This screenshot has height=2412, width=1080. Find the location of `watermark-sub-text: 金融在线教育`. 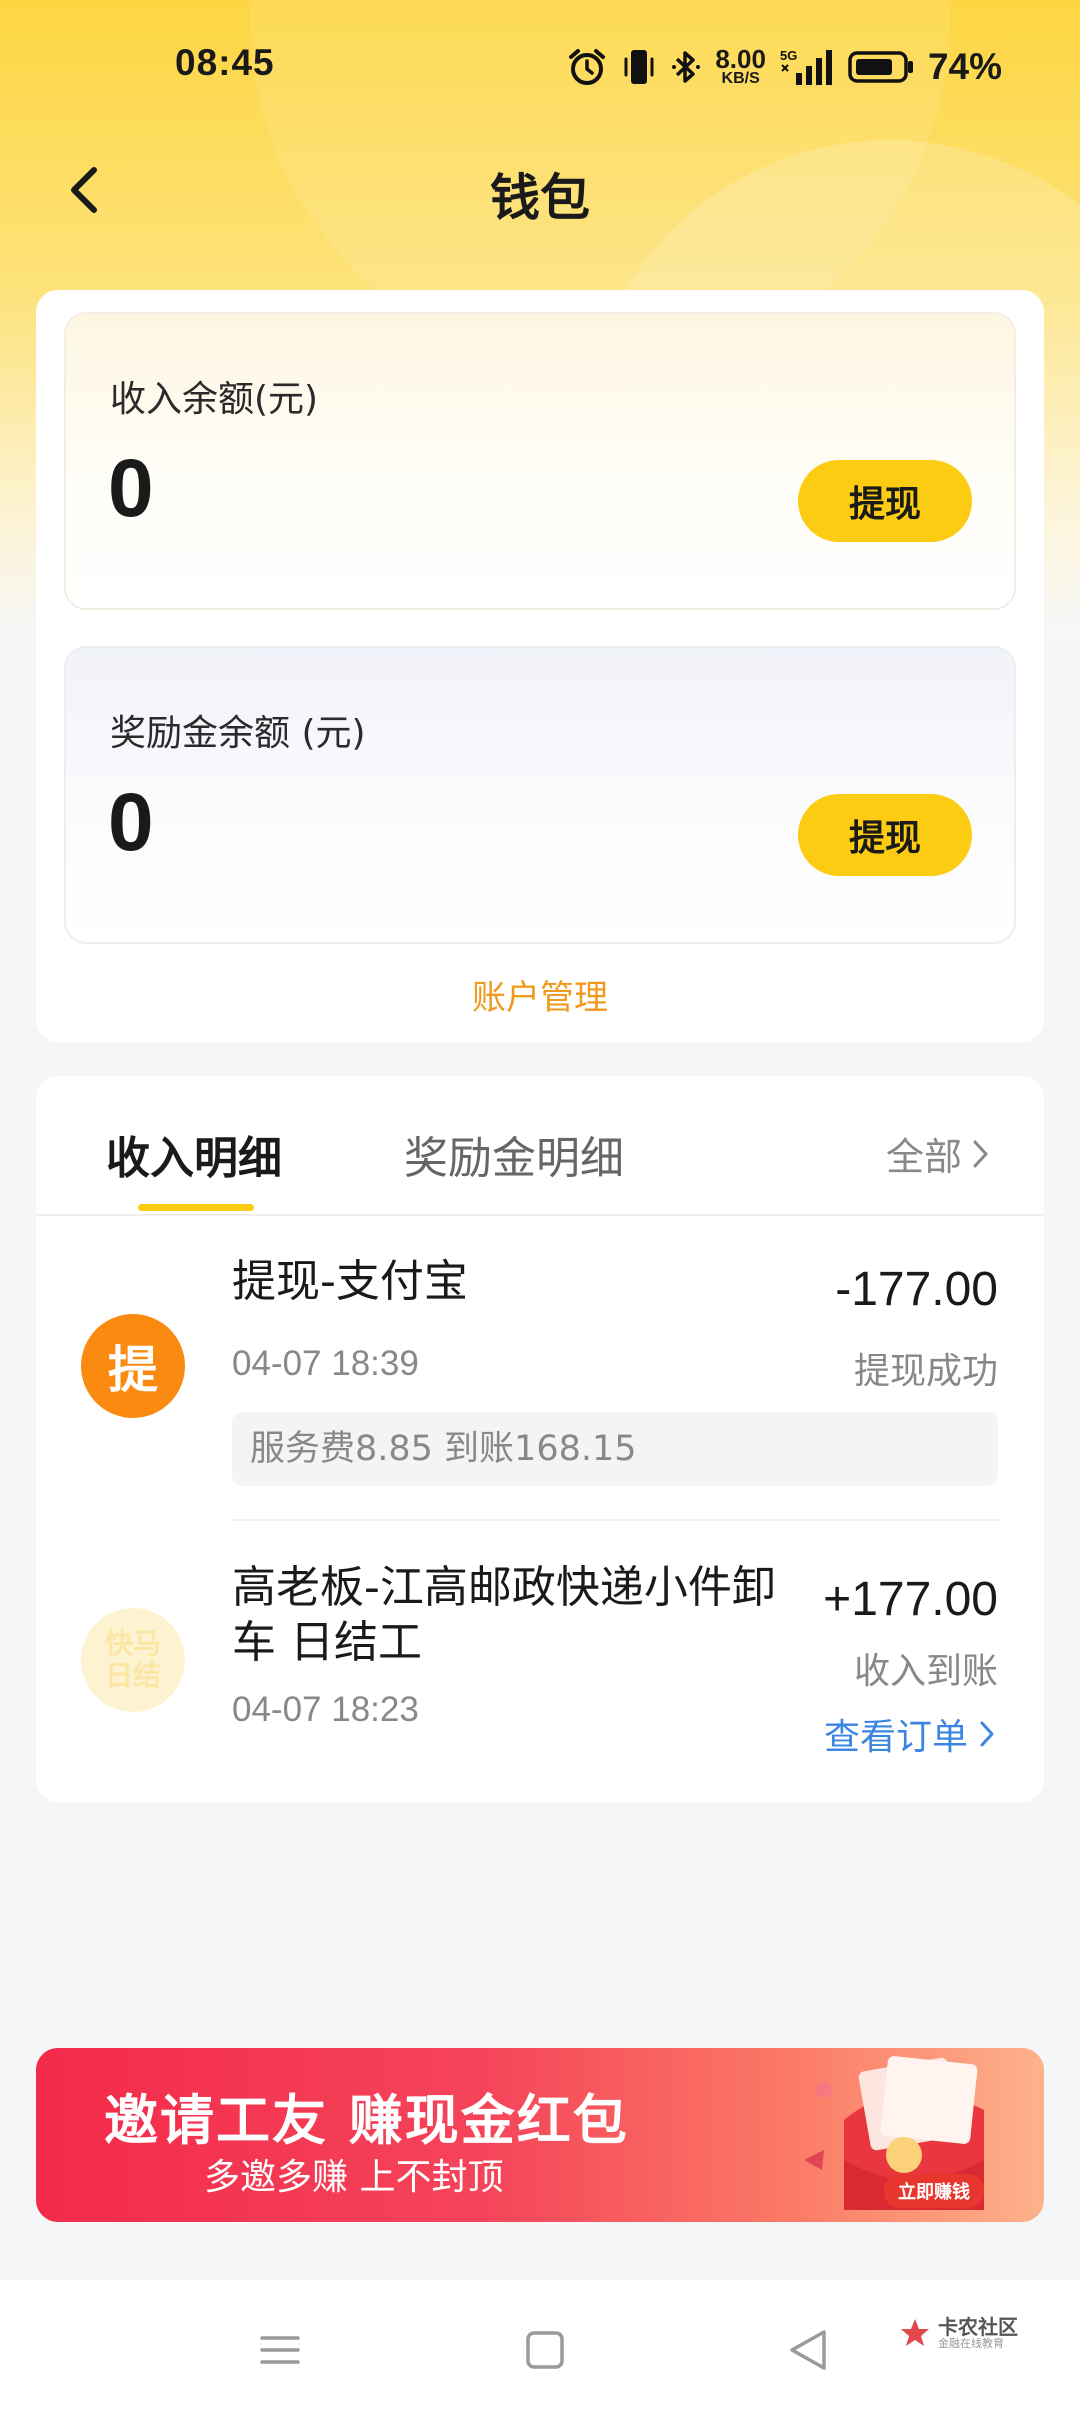

watermark-sub-text: 金融在线教育 is located at coordinates (971, 2343).